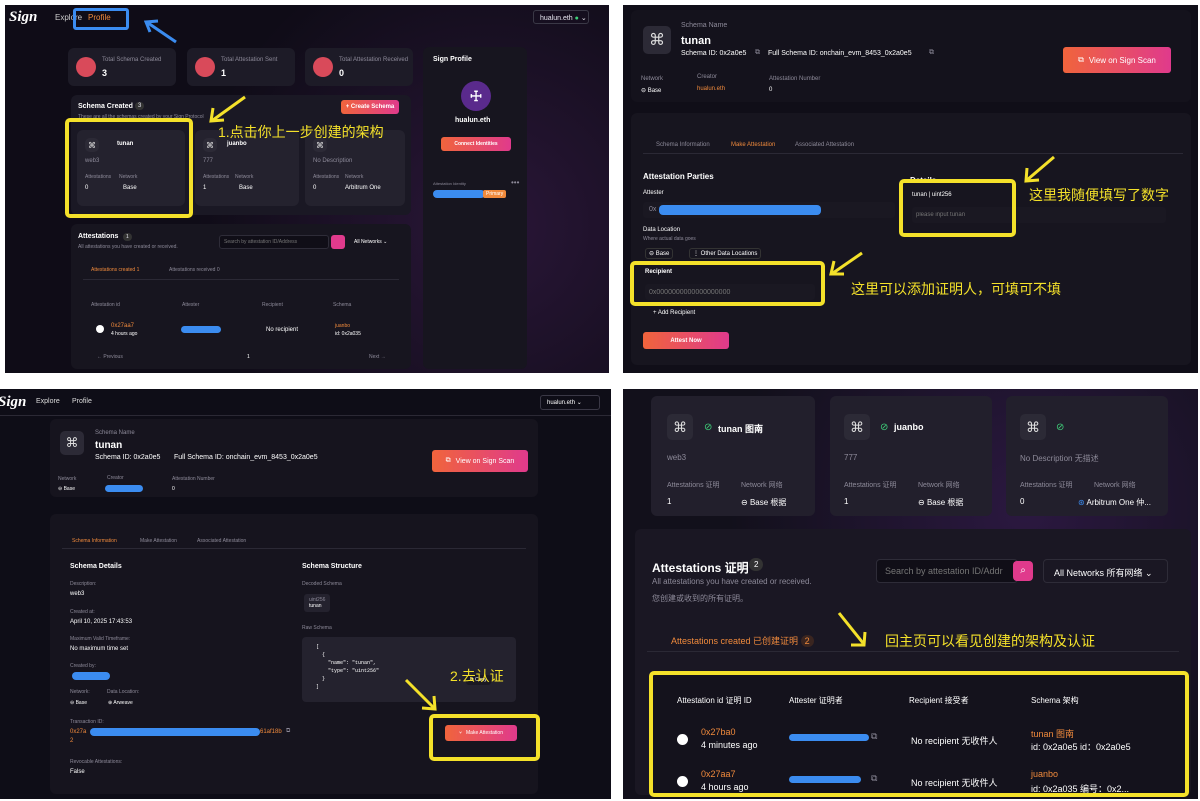 The height and width of the screenshot is (801, 1200). I want to click on description-value: web3, so click(77, 594).